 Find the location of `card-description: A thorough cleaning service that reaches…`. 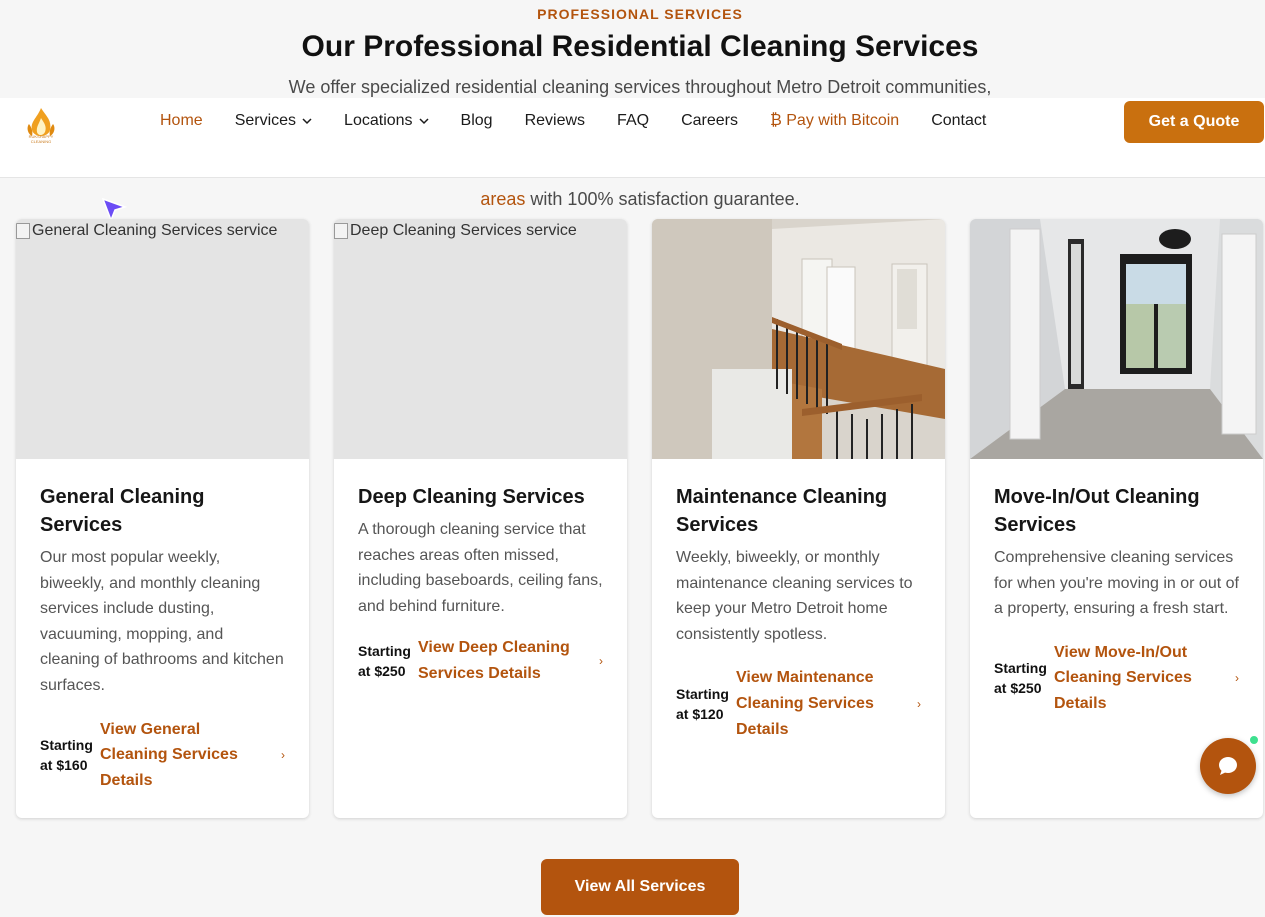

card-description: A thorough cleaning service that reaches… is located at coordinates (480, 568).